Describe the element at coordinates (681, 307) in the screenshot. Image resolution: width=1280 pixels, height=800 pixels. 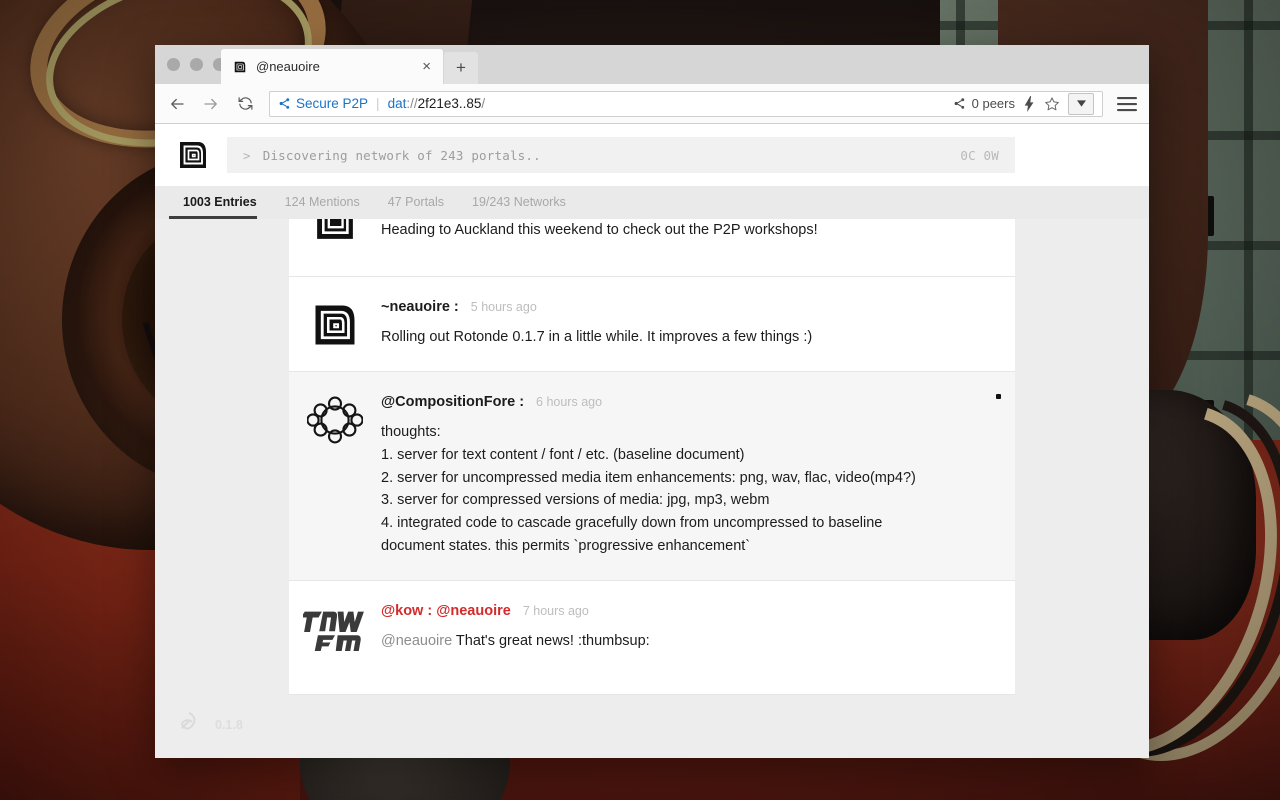
I see `post-header: ~neauoire : 5 hours ago` at that location.